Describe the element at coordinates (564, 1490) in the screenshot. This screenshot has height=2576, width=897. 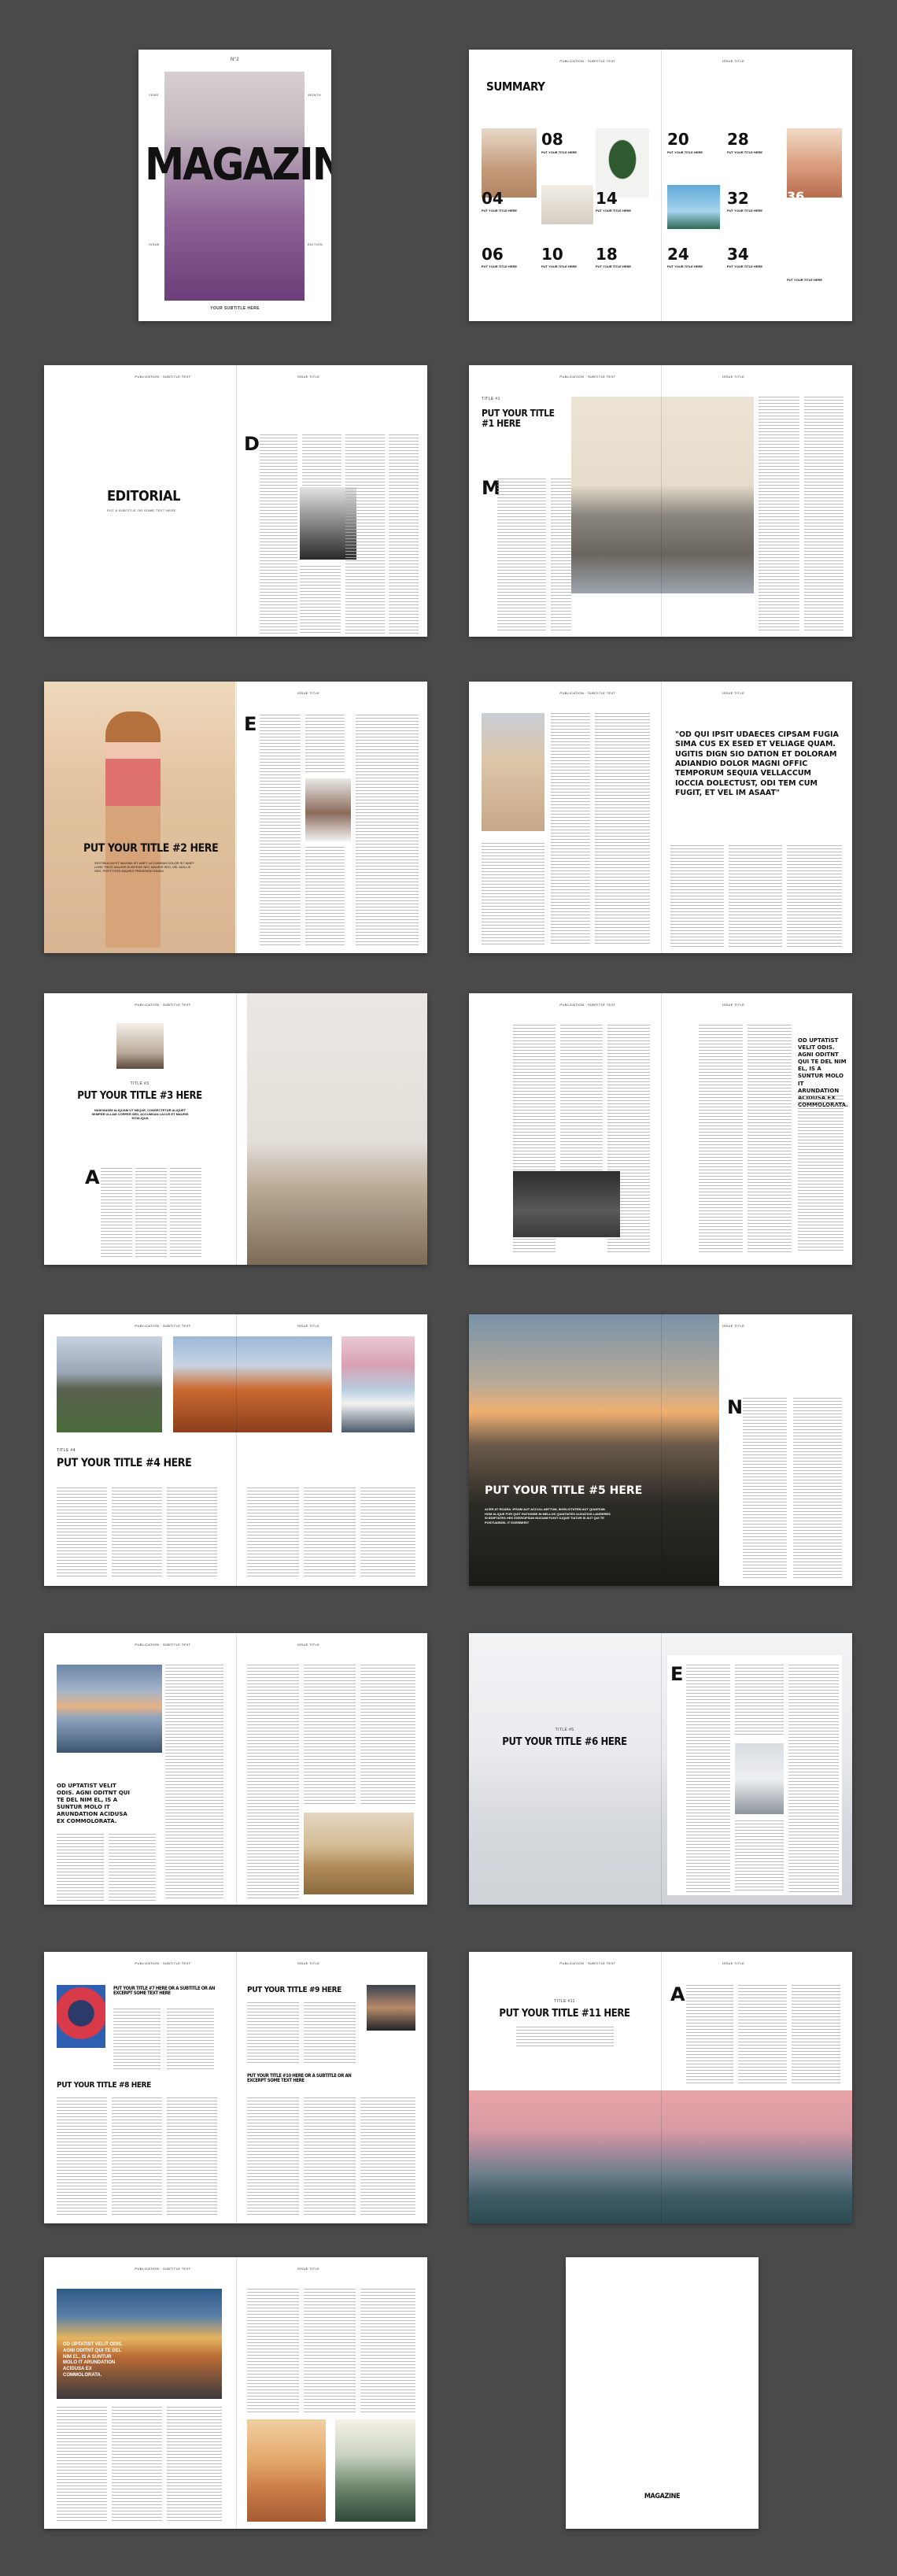
I see `title5-heading: PUT YOUR TITLE #5 HERE` at that location.